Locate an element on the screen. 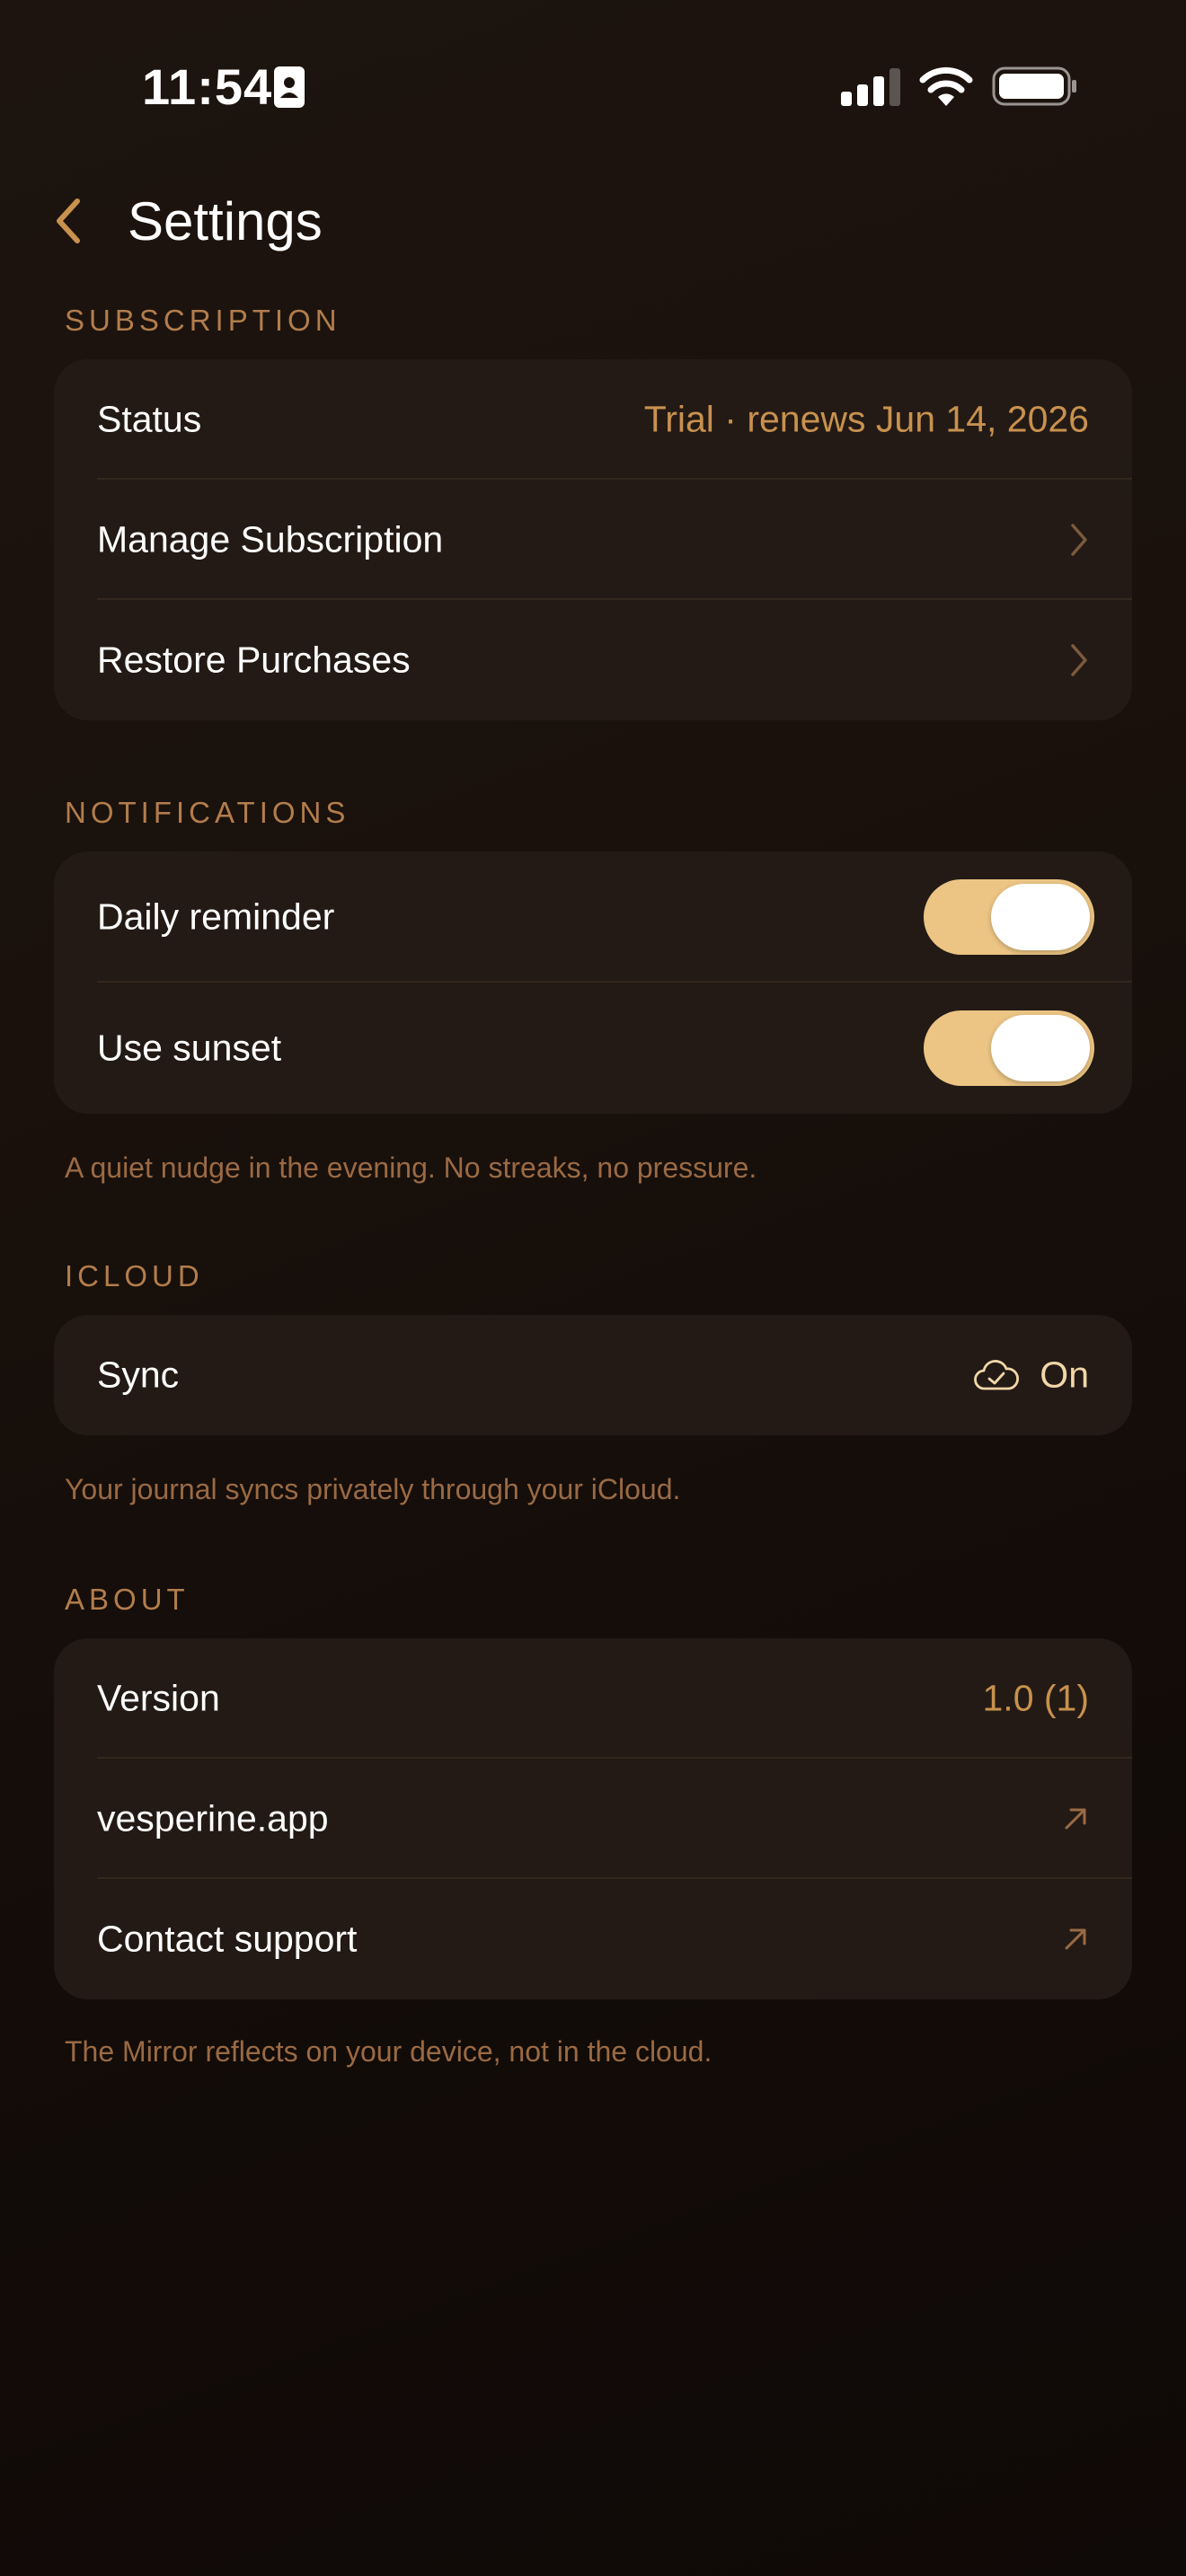 The width and height of the screenshot is (1186, 2576). navigation-bar: Settings is located at coordinates (593, 220).